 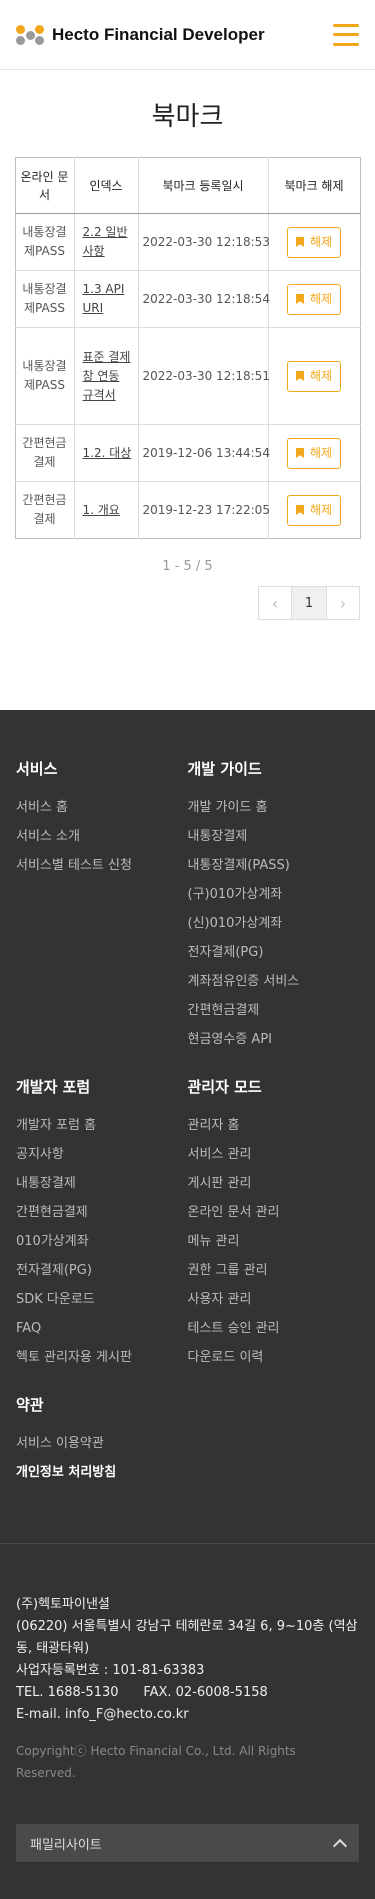 I want to click on footer-link: 온라인 문서 관리, so click(x=274, y=1212).